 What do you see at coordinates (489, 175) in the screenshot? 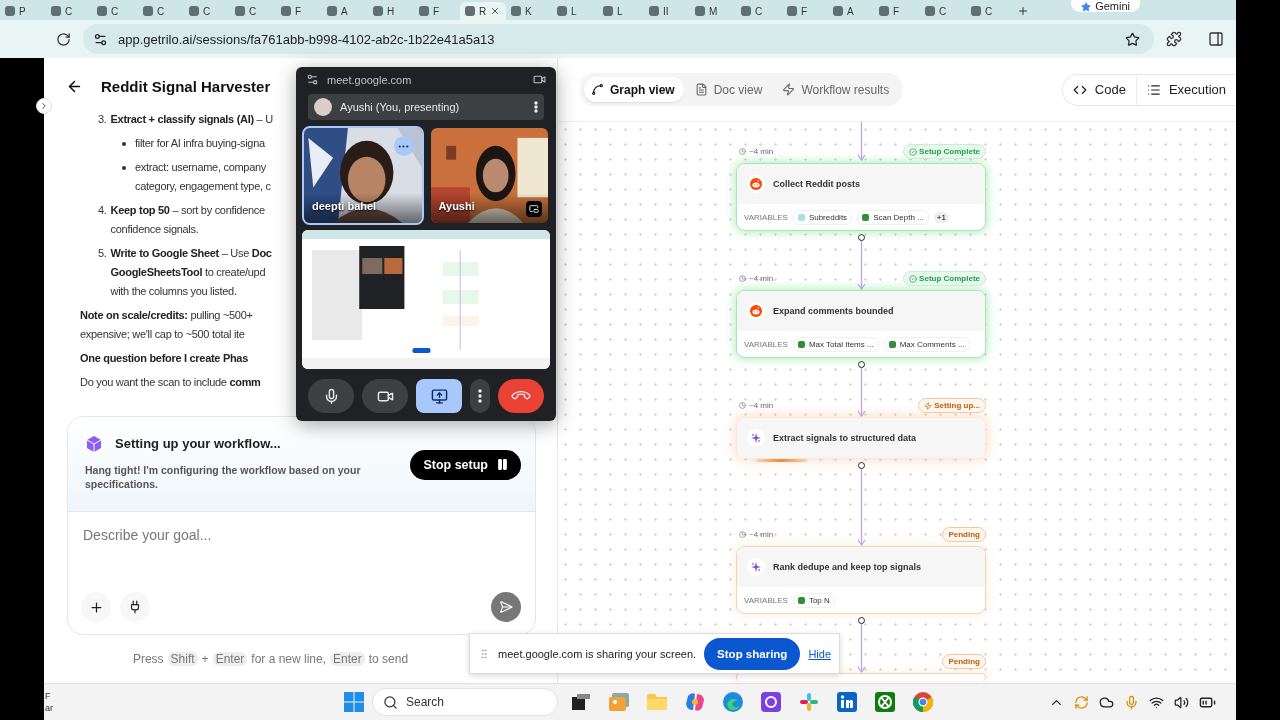
I see `participant-tile: Ayushi` at bounding box center [489, 175].